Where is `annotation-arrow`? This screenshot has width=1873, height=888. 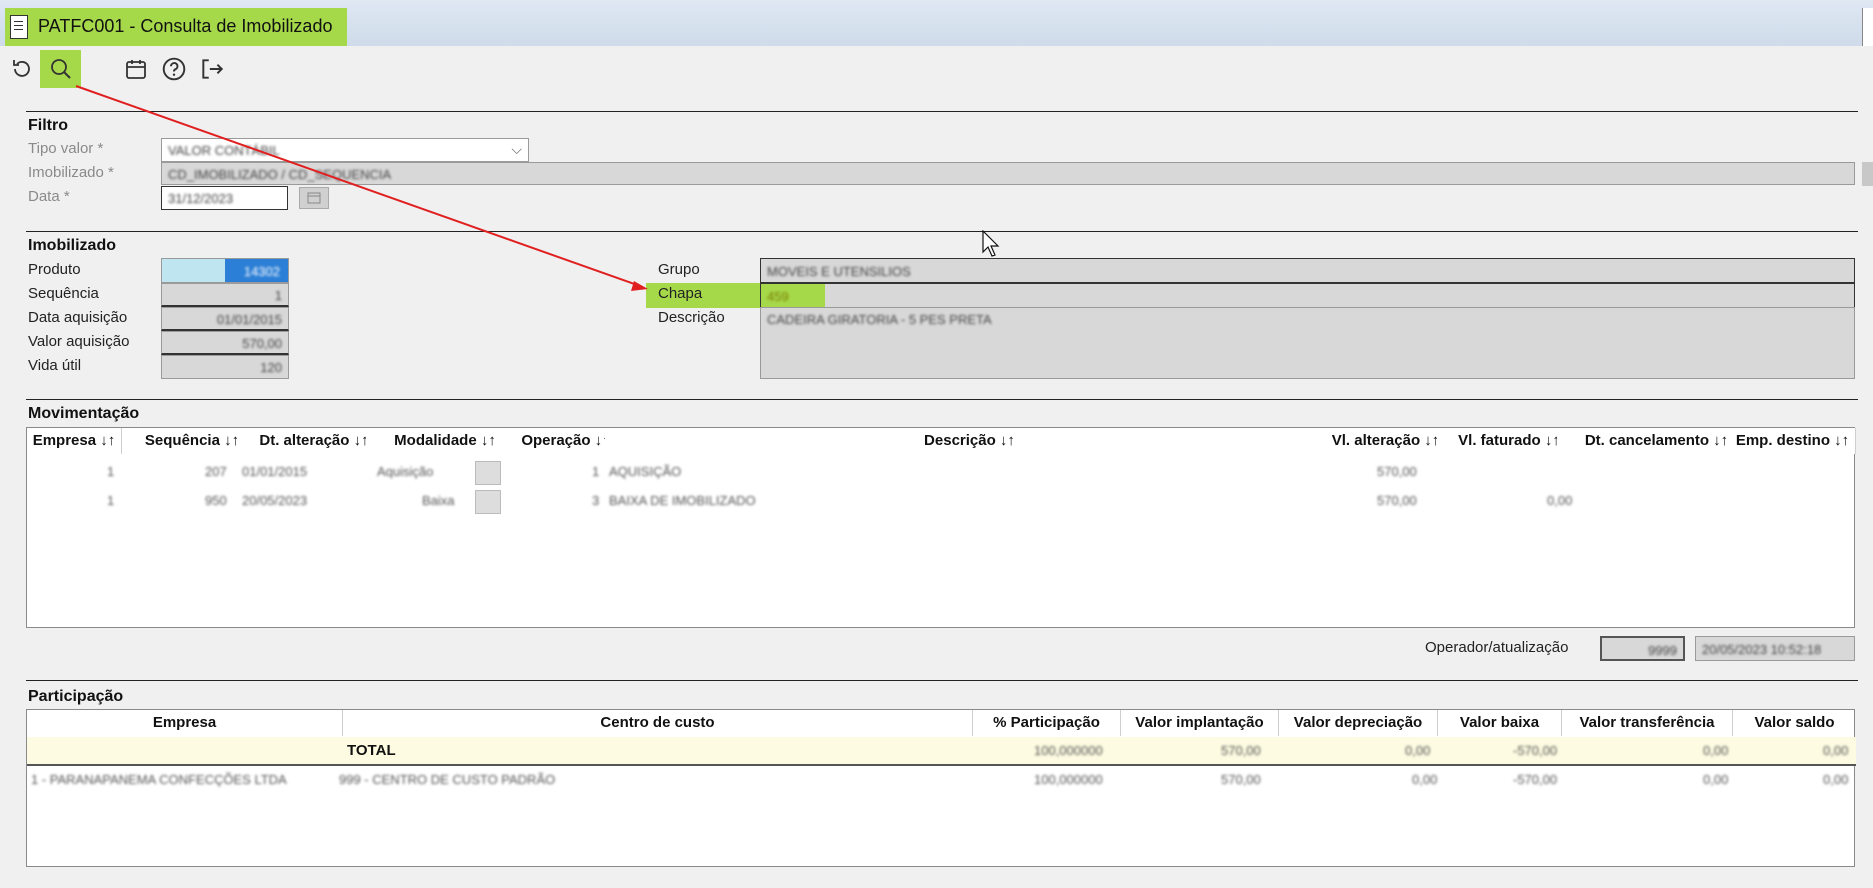
annotation-arrow is located at coordinates (361, 188).